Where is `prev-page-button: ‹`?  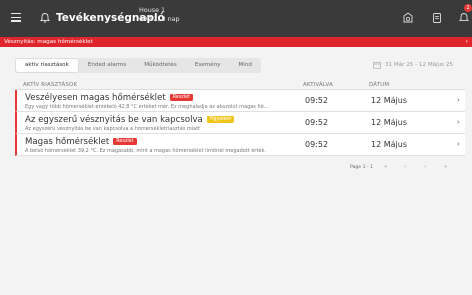 prev-page-button: ‹ is located at coordinates (405, 167).